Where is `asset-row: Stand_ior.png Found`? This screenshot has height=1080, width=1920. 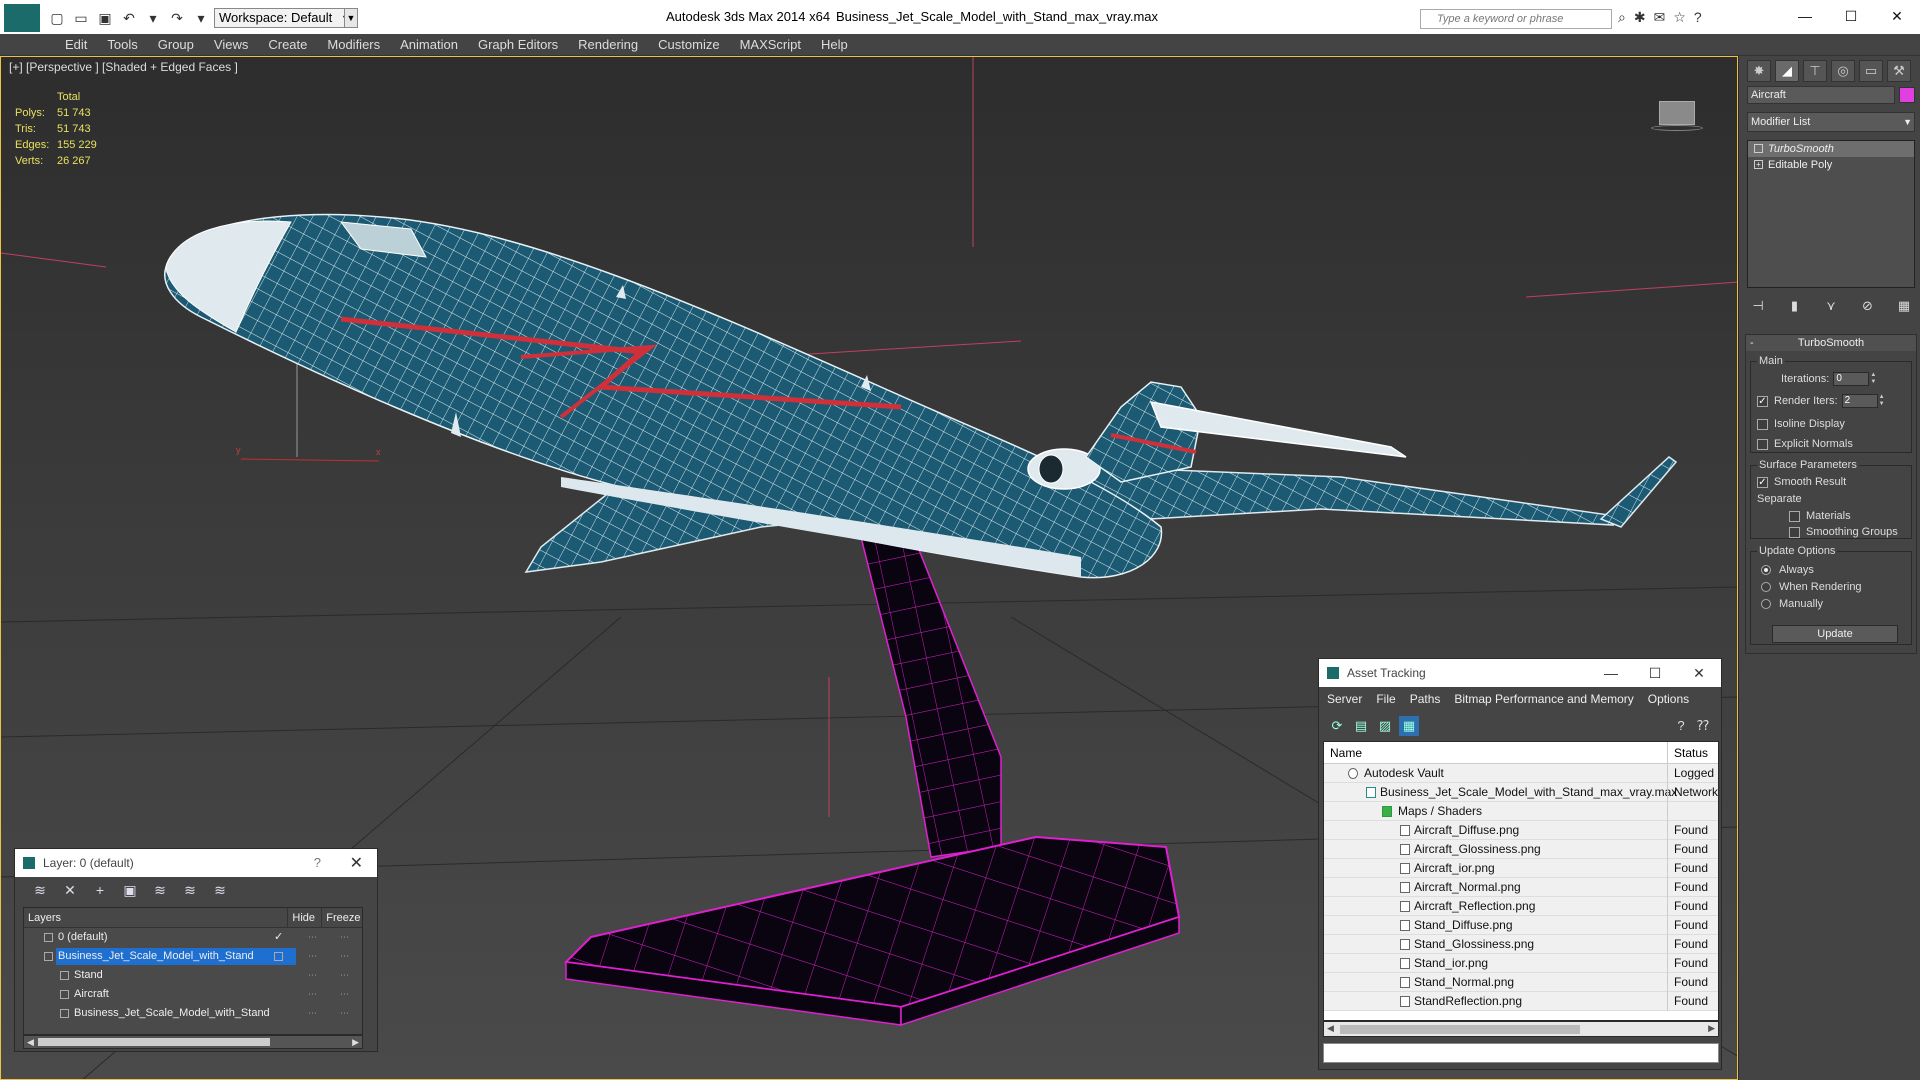
asset-row: Stand_ior.png Found is located at coordinates (1521, 963).